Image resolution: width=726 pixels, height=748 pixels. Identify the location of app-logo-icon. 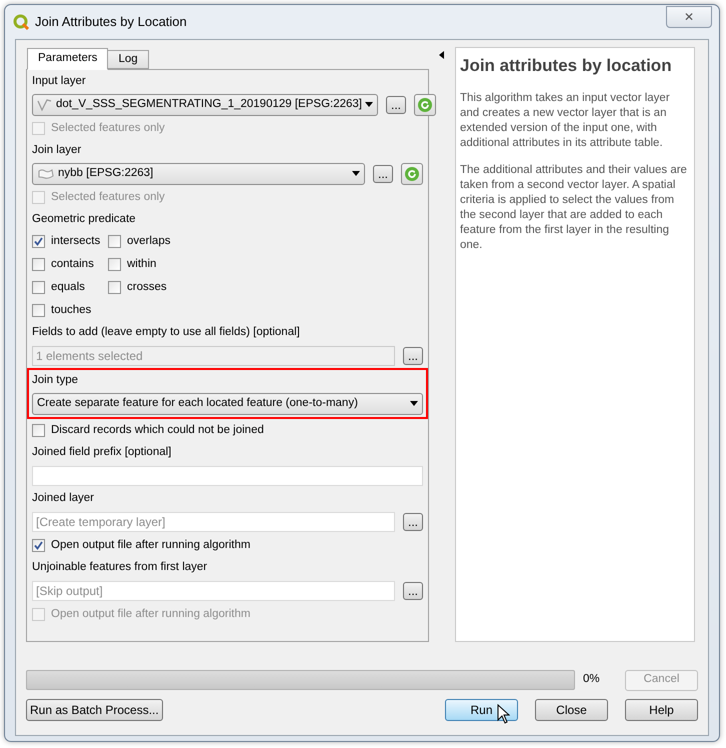
(21, 22).